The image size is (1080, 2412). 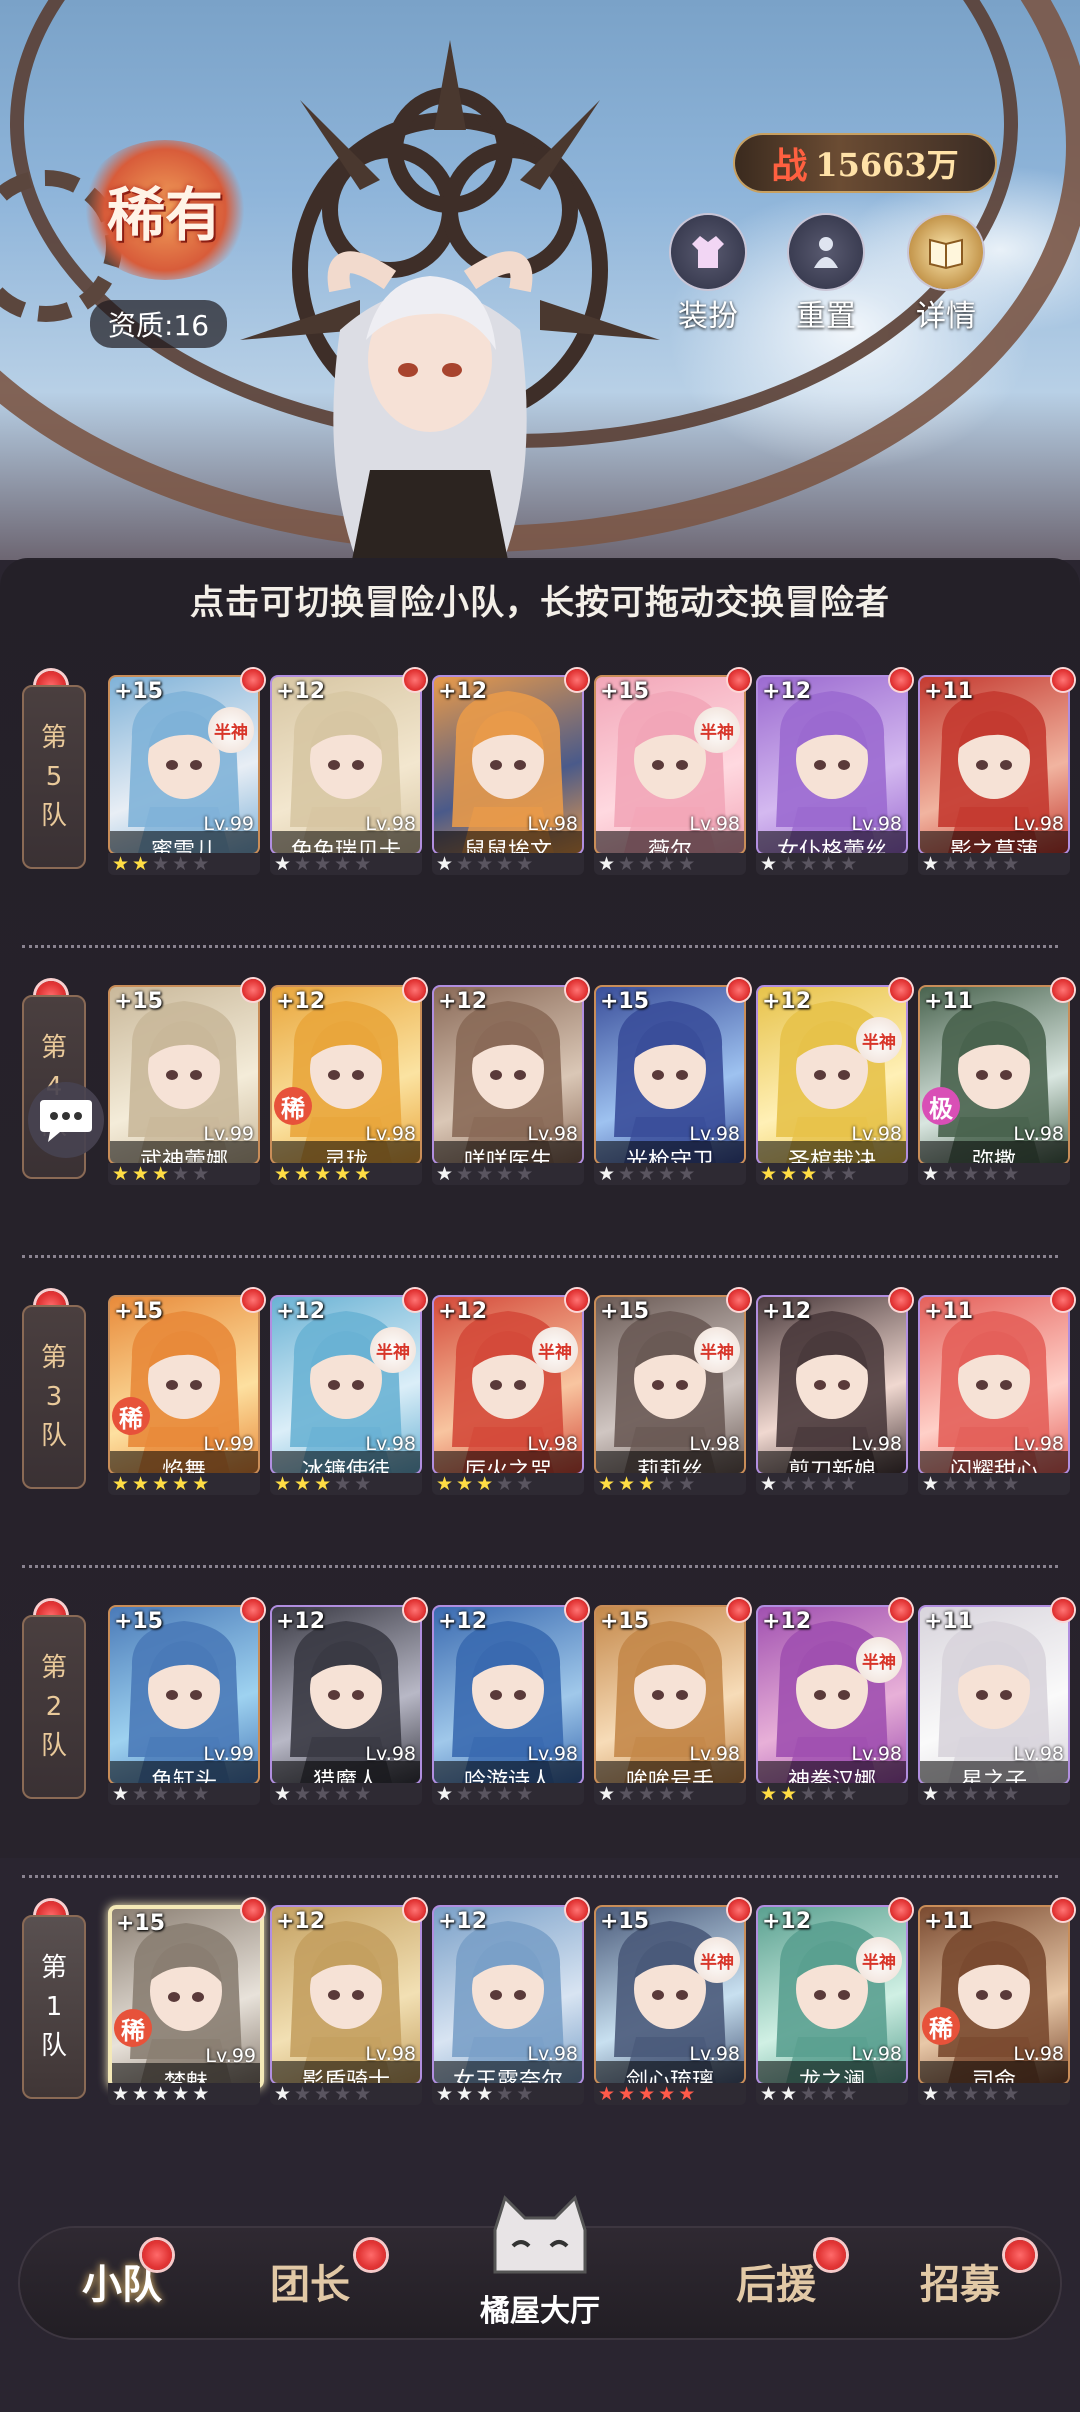 I want to click on details-label: 详情, so click(x=946, y=316).